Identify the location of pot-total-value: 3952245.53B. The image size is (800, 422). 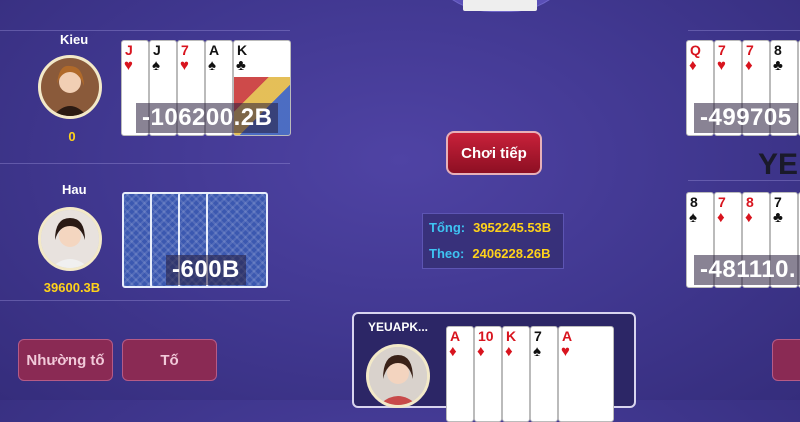
(512, 227).